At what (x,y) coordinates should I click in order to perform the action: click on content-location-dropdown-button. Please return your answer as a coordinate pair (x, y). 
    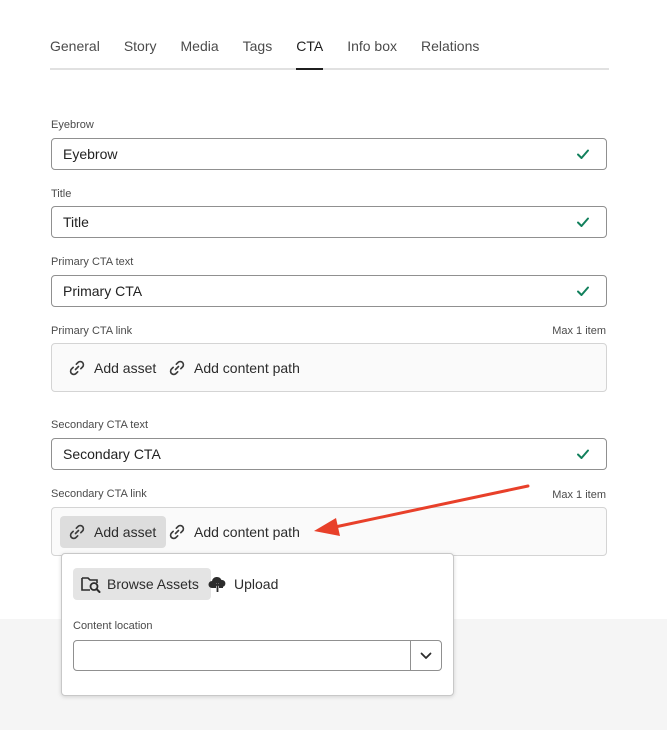
    Looking at the image, I should click on (425, 655).